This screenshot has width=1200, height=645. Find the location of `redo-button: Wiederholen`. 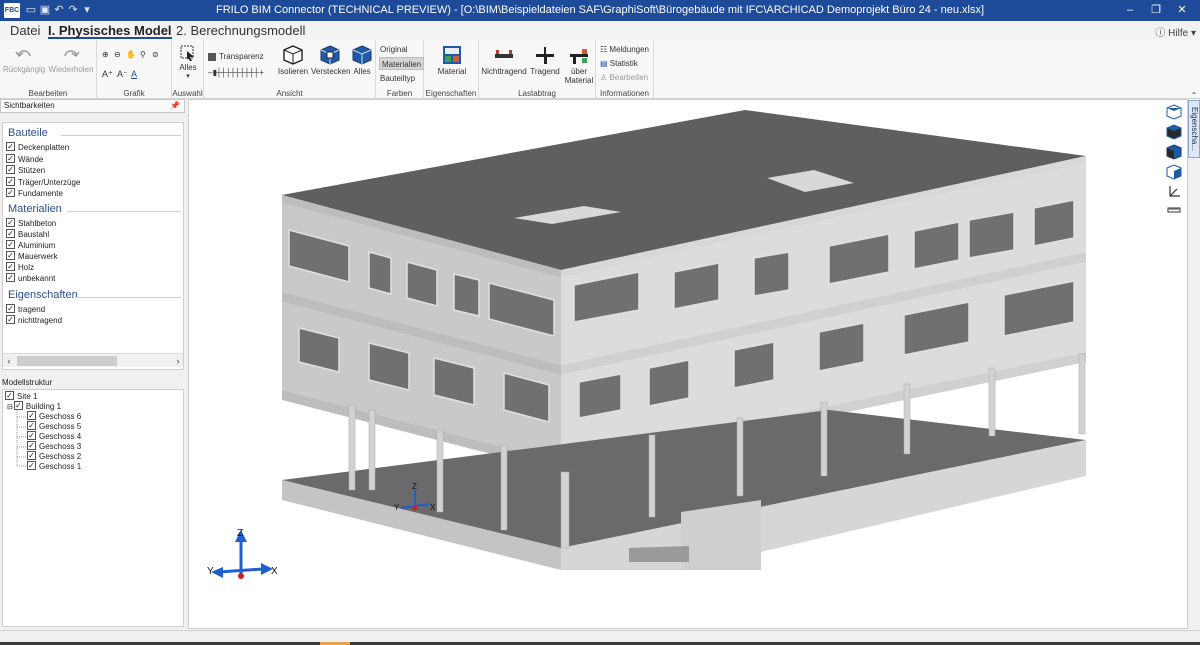

redo-button: Wiederholen is located at coordinates (71, 60).